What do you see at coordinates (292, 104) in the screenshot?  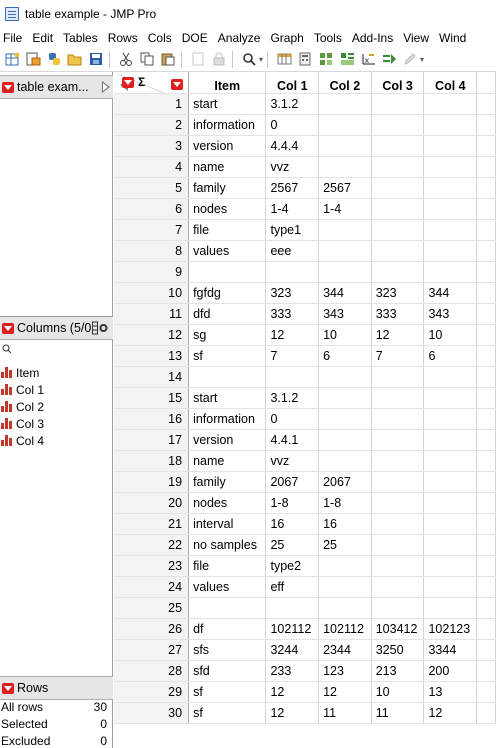 I see `data-cell: 3.1.2` at bounding box center [292, 104].